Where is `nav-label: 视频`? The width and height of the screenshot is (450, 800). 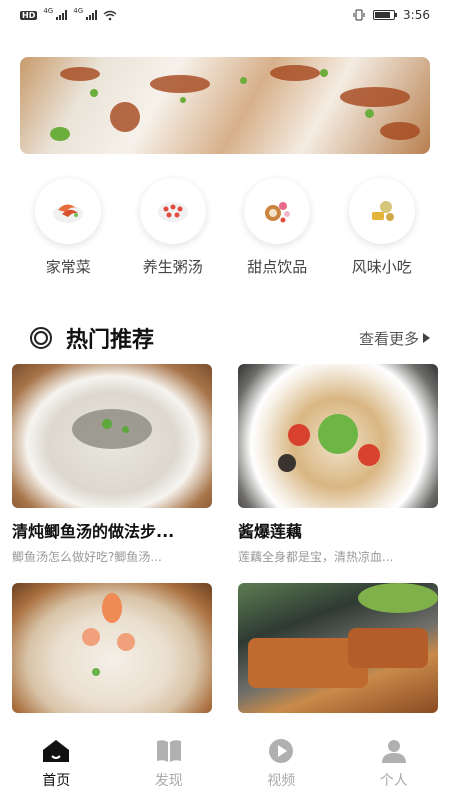 nav-label: 视频 is located at coordinates (281, 781).